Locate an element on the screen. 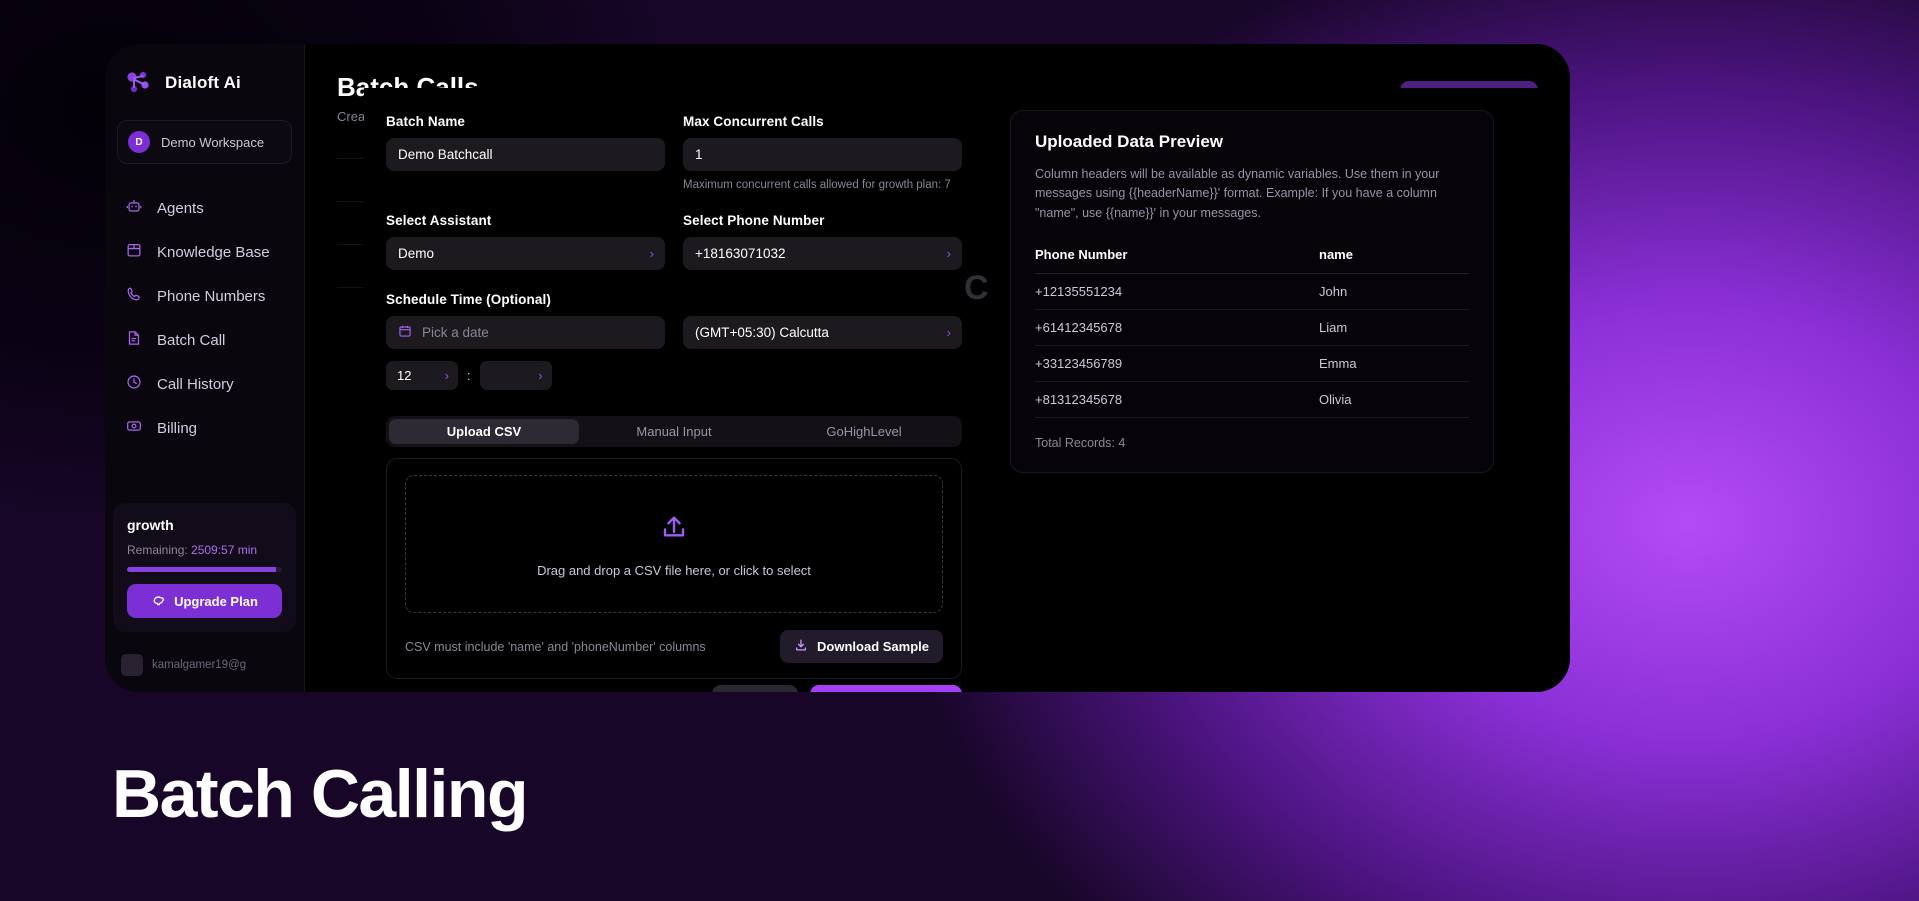 This screenshot has height=901, width=1919. sidebar-item-billing: Billing is located at coordinates (204, 428).